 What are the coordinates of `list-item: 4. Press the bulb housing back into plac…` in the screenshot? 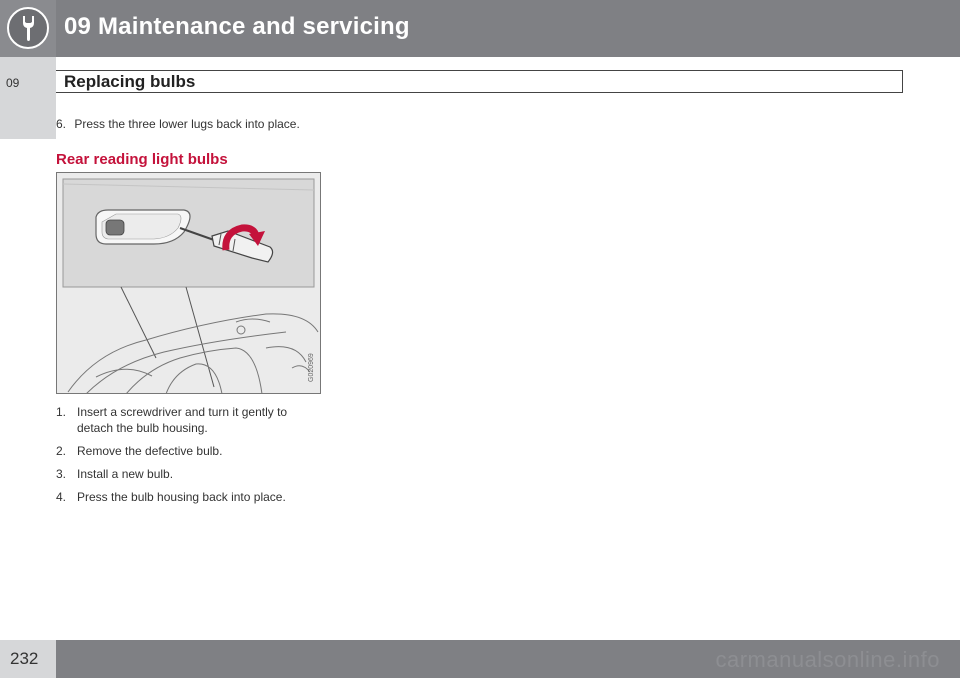 It's located at (191, 497).